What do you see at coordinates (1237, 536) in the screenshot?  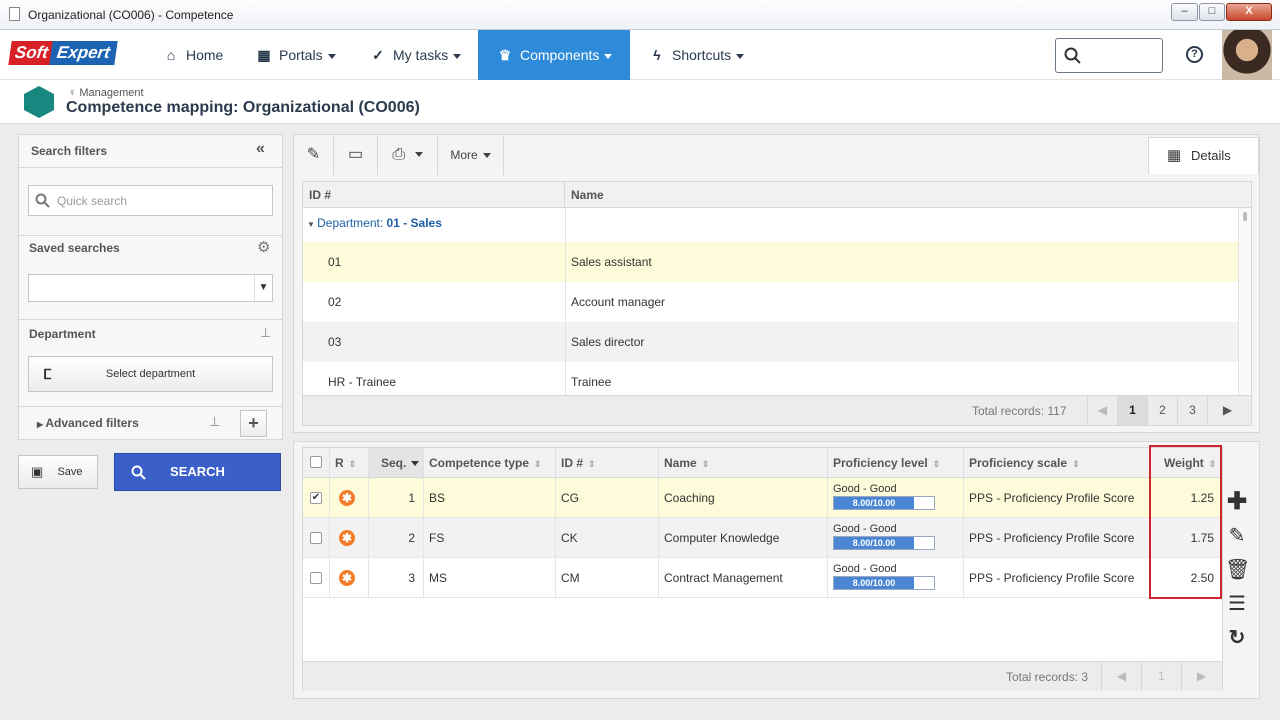 I see `edit-icon: ✎` at bounding box center [1237, 536].